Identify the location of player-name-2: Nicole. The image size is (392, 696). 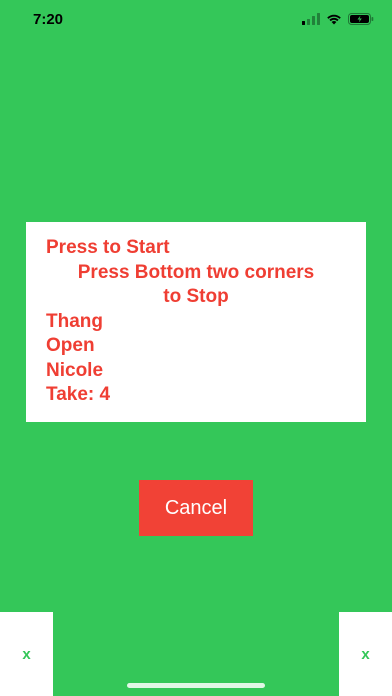
(75, 370).